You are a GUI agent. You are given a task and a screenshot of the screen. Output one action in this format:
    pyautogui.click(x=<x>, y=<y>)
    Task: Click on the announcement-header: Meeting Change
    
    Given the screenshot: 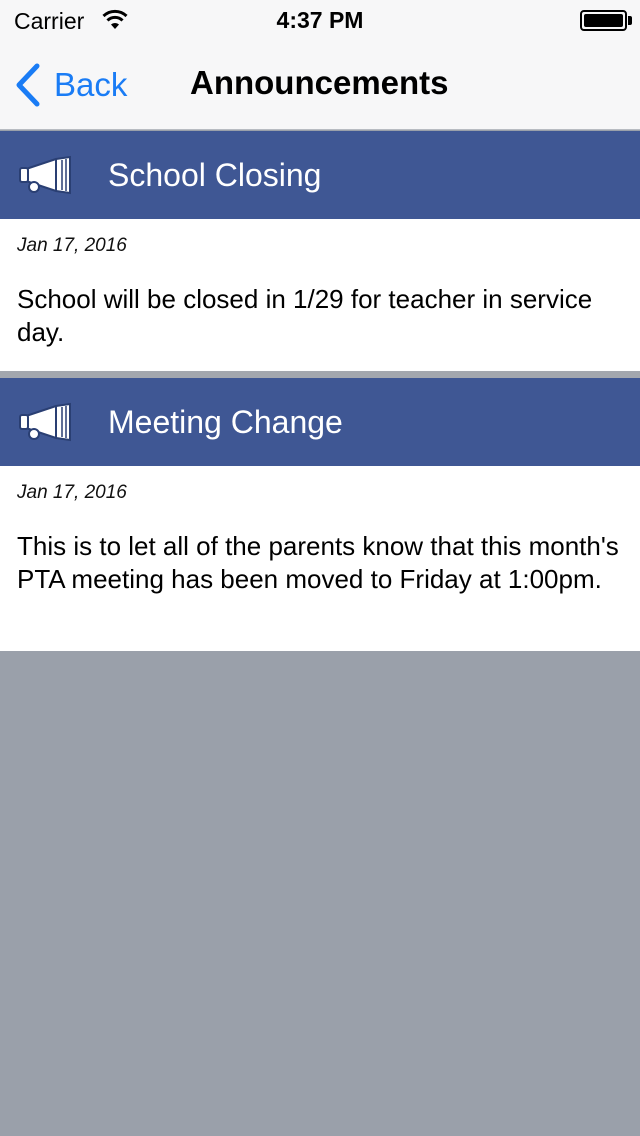 What is the action you would take?
    pyautogui.click(x=320, y=422)
    